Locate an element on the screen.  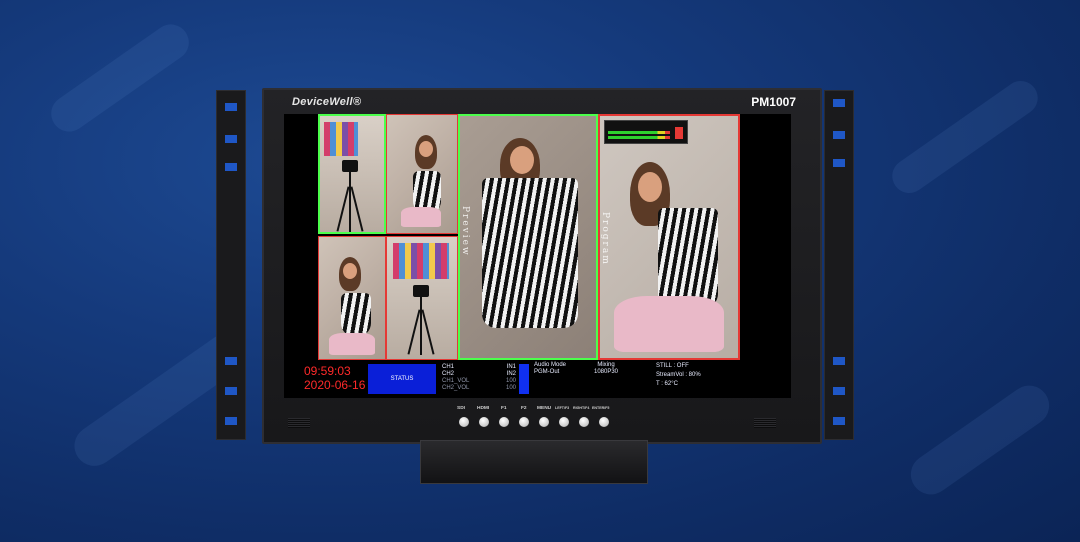
left-f3-label: LEFT/F3 is located at coordinates (562, 408).